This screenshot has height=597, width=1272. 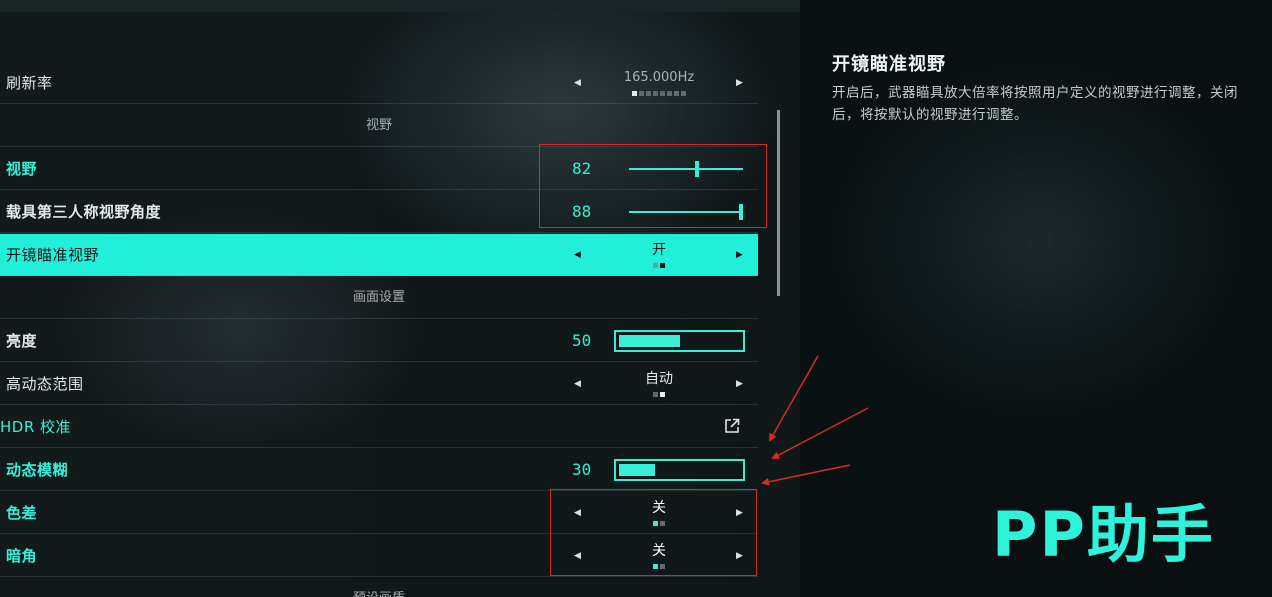 I want to click on setting-row-brightness: 亮度 50, so click(x=379, y=341).